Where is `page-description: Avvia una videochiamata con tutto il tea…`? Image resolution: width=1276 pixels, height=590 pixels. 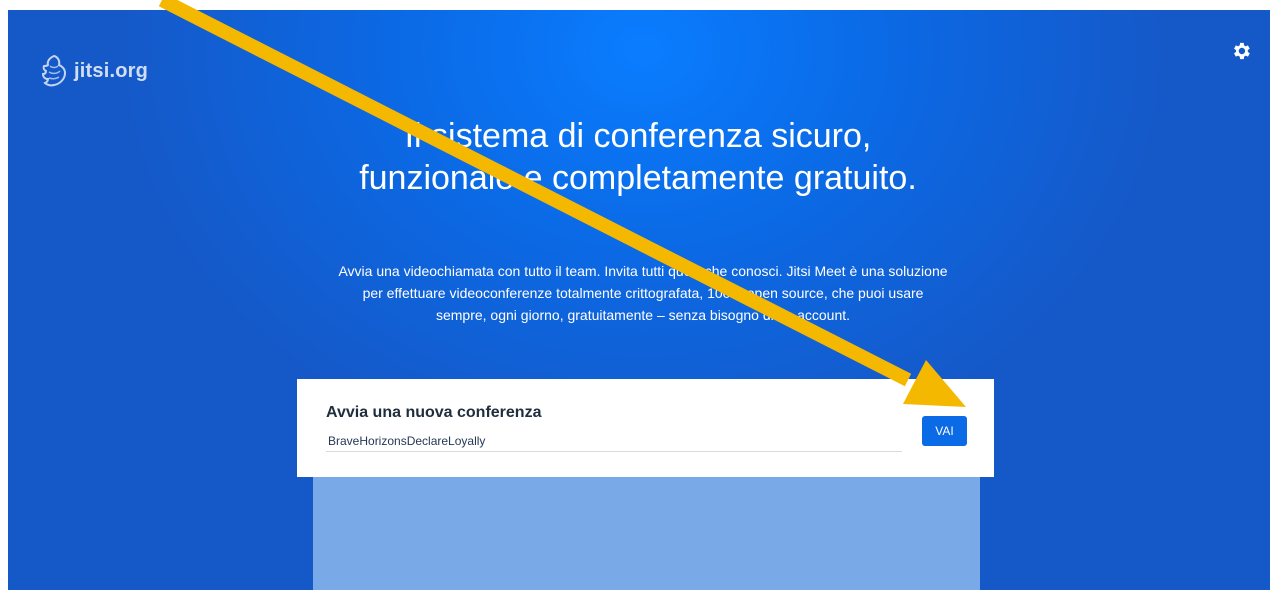
page-description: Avvia una videochiamata con tutto il tea… is located at coordinates (643, 293).